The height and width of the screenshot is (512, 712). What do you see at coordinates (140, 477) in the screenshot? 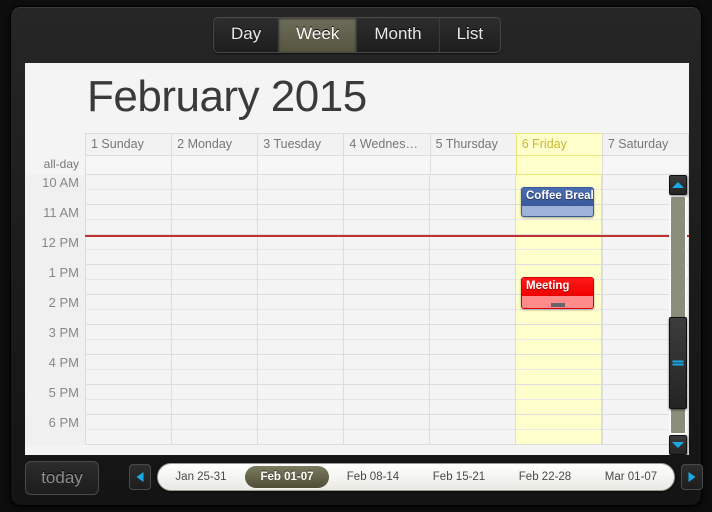
I see `previous-week-button` at bounding box center [140, 477].